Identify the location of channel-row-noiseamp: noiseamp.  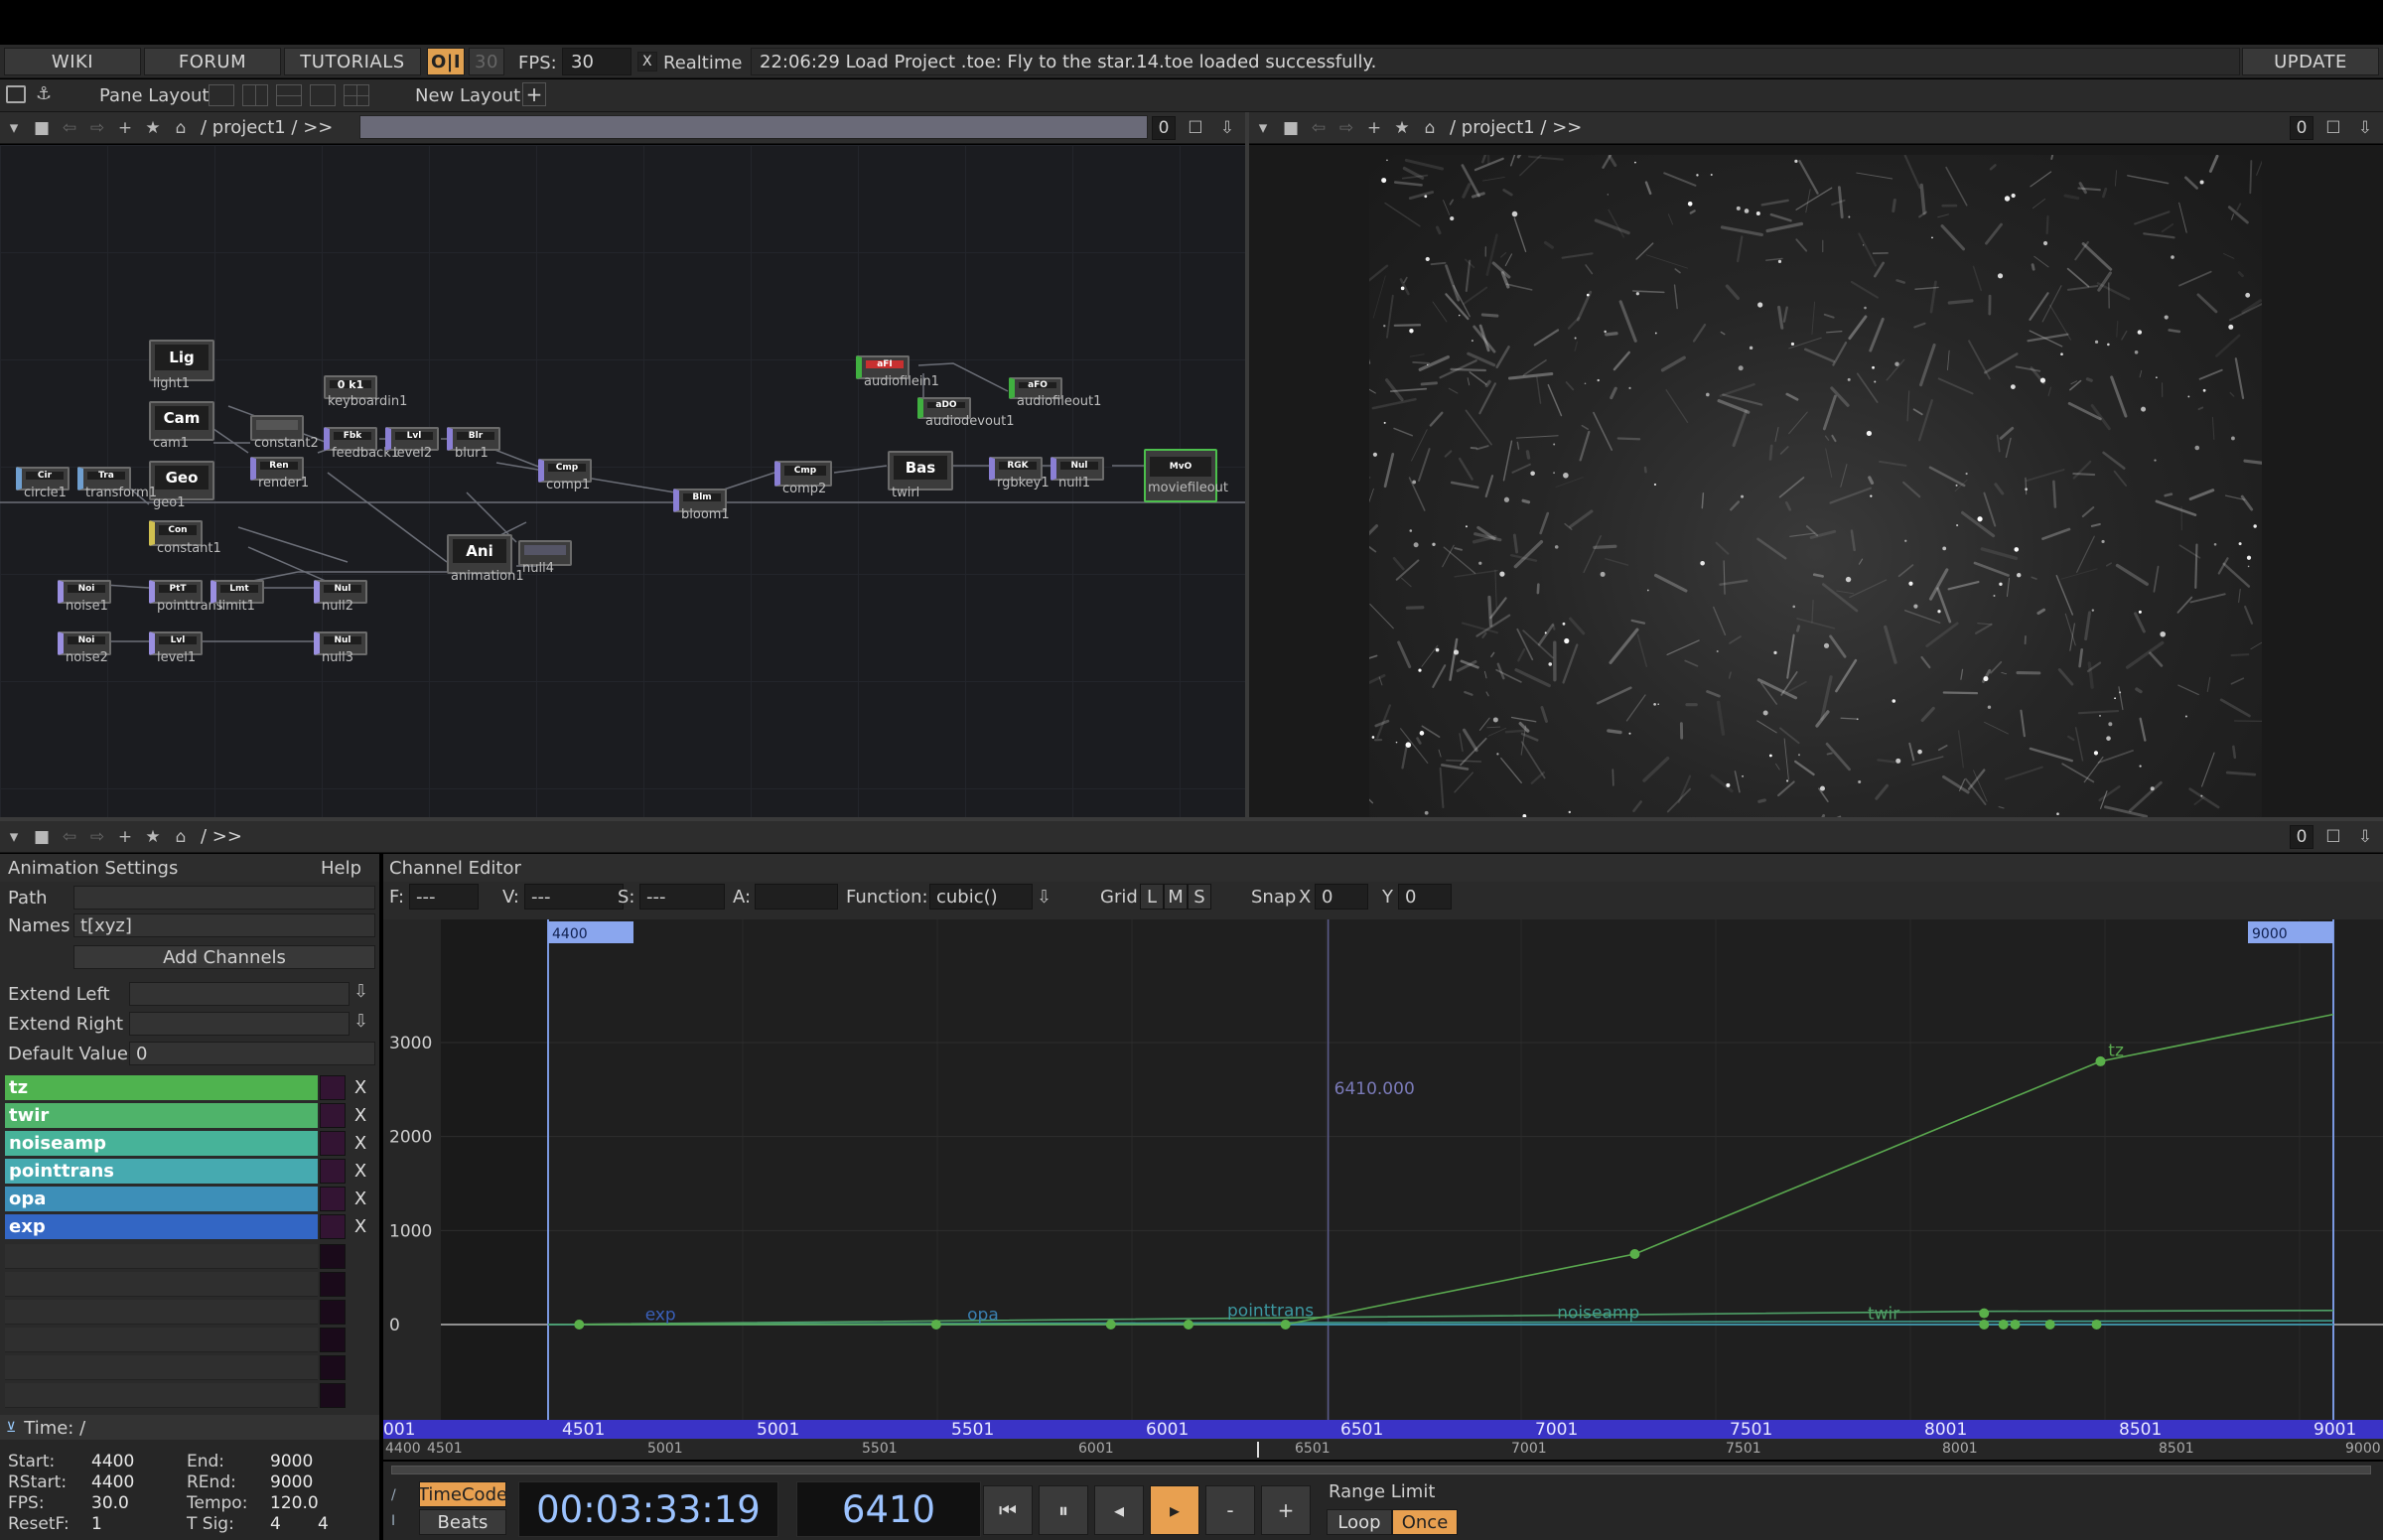
(162, 1143).